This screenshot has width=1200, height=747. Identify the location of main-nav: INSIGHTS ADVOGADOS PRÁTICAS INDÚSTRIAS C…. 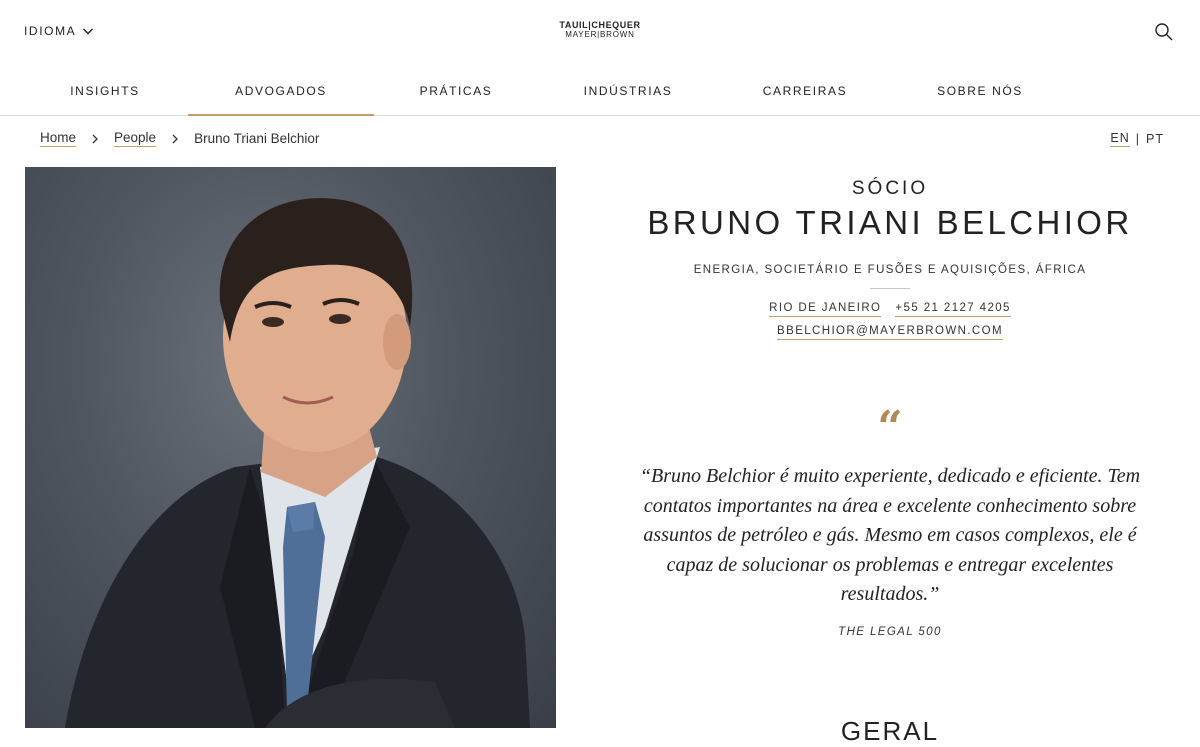
(600, 91).